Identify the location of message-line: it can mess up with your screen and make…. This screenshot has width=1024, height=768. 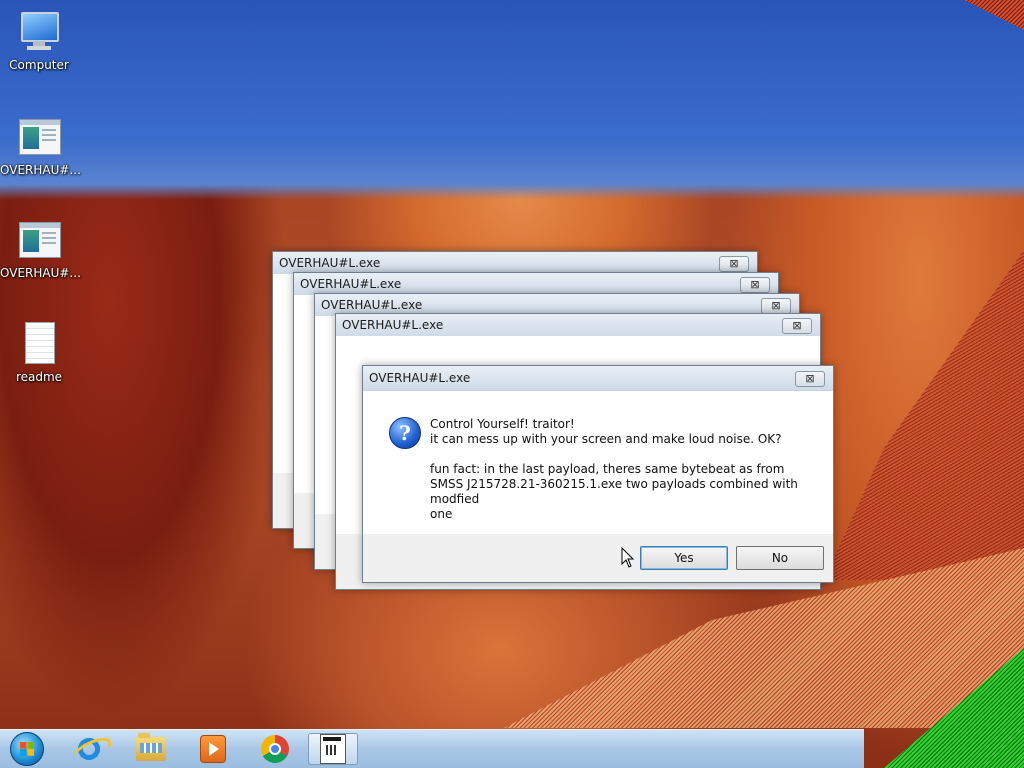
(606, 439).